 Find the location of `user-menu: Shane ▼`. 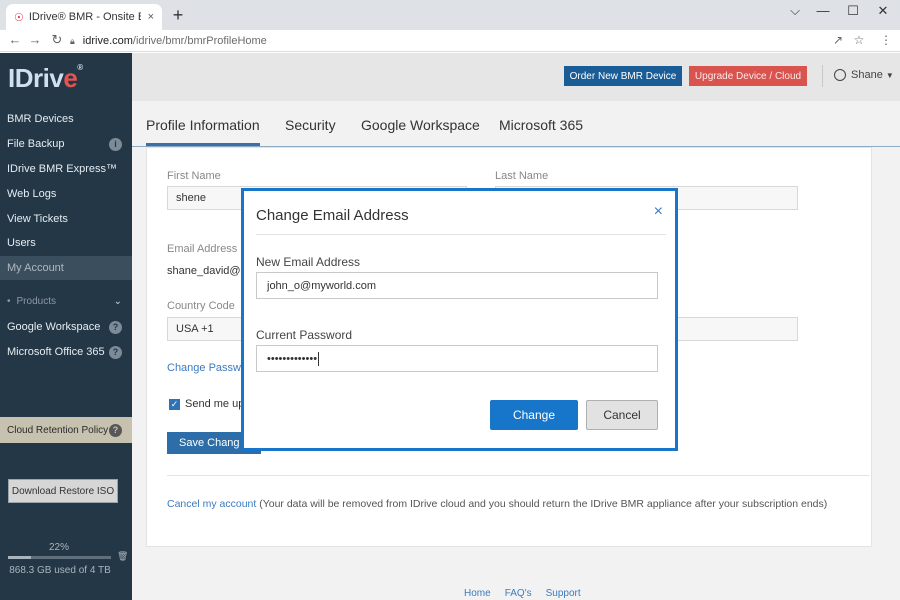

user-menu: Shane ▼ is located at coordinates (864, 75).